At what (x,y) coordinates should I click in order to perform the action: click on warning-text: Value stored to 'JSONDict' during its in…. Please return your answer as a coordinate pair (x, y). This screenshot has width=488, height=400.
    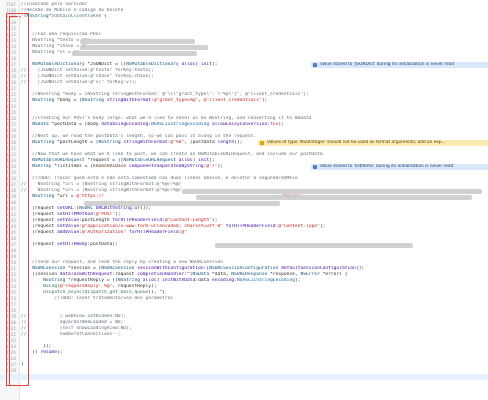
    Looking at the image, I should click on (387, 64).